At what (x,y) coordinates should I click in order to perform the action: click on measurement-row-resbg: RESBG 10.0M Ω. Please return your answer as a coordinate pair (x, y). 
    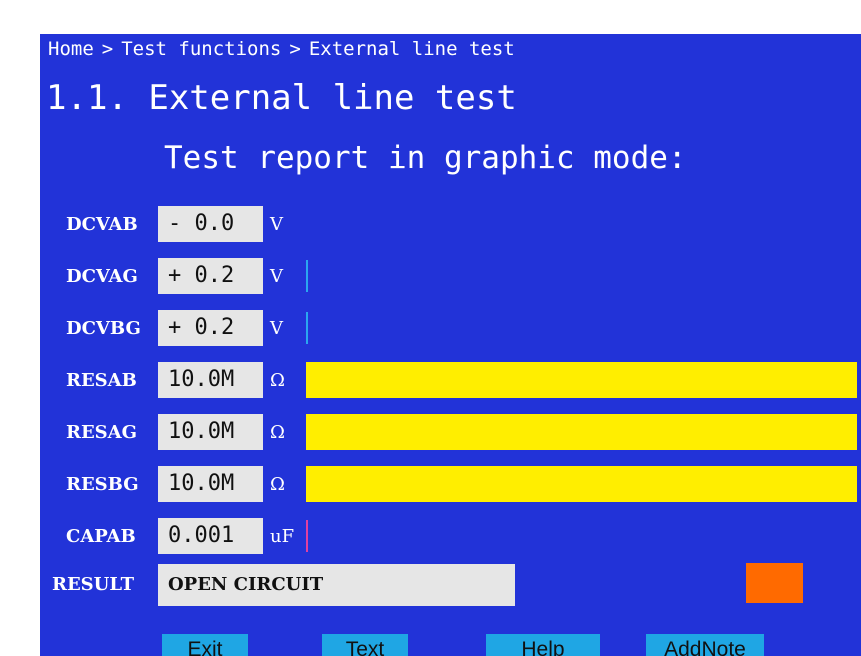
    Looking at the image, I should click on (450, 484).